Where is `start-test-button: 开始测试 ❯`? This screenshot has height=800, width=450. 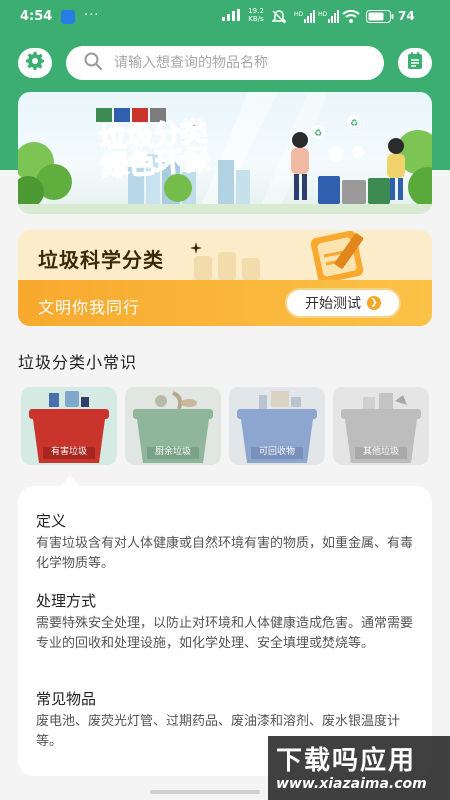 start-test-button: 开始测试 ❯ is located at coordinates (343, 303).